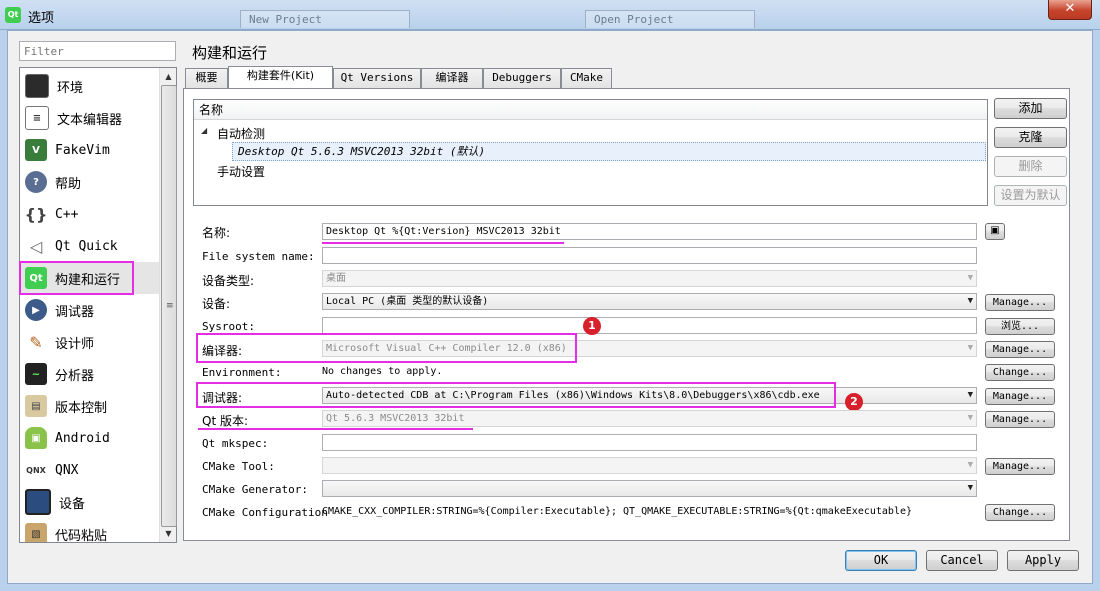 This screenshot has width=1100, height=591. Describe the element at coordinates (586, 78) in the screenshot. I see `tab-cmake: CMake` at that location.